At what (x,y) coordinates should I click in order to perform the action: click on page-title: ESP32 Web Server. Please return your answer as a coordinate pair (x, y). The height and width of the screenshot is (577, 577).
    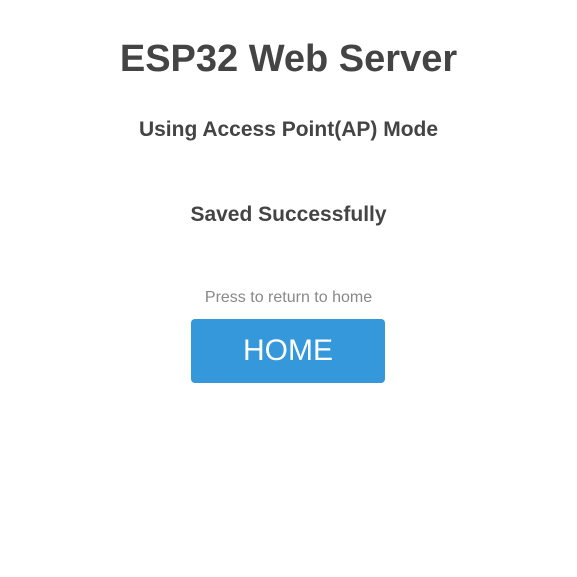
    Looking at the image, I should click on (288, 59).